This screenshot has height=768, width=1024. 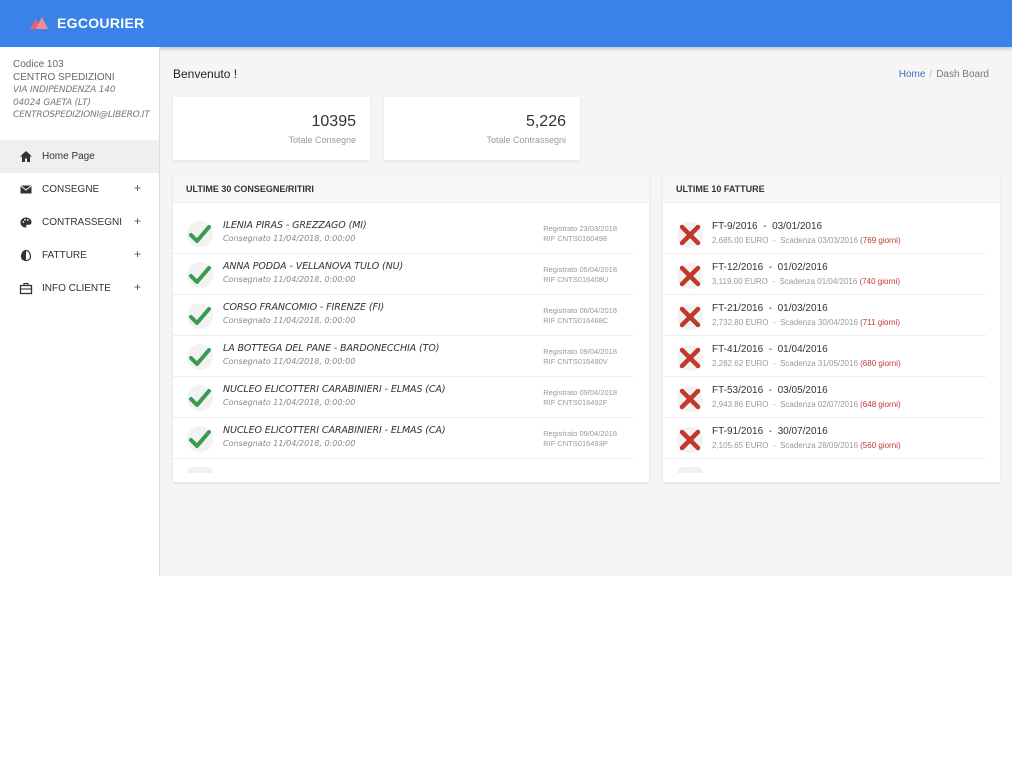 What do you see at coordinates (545, 121) in the screenshot?
I see `stat-value: 5,226` at bounding box center [545, 121].